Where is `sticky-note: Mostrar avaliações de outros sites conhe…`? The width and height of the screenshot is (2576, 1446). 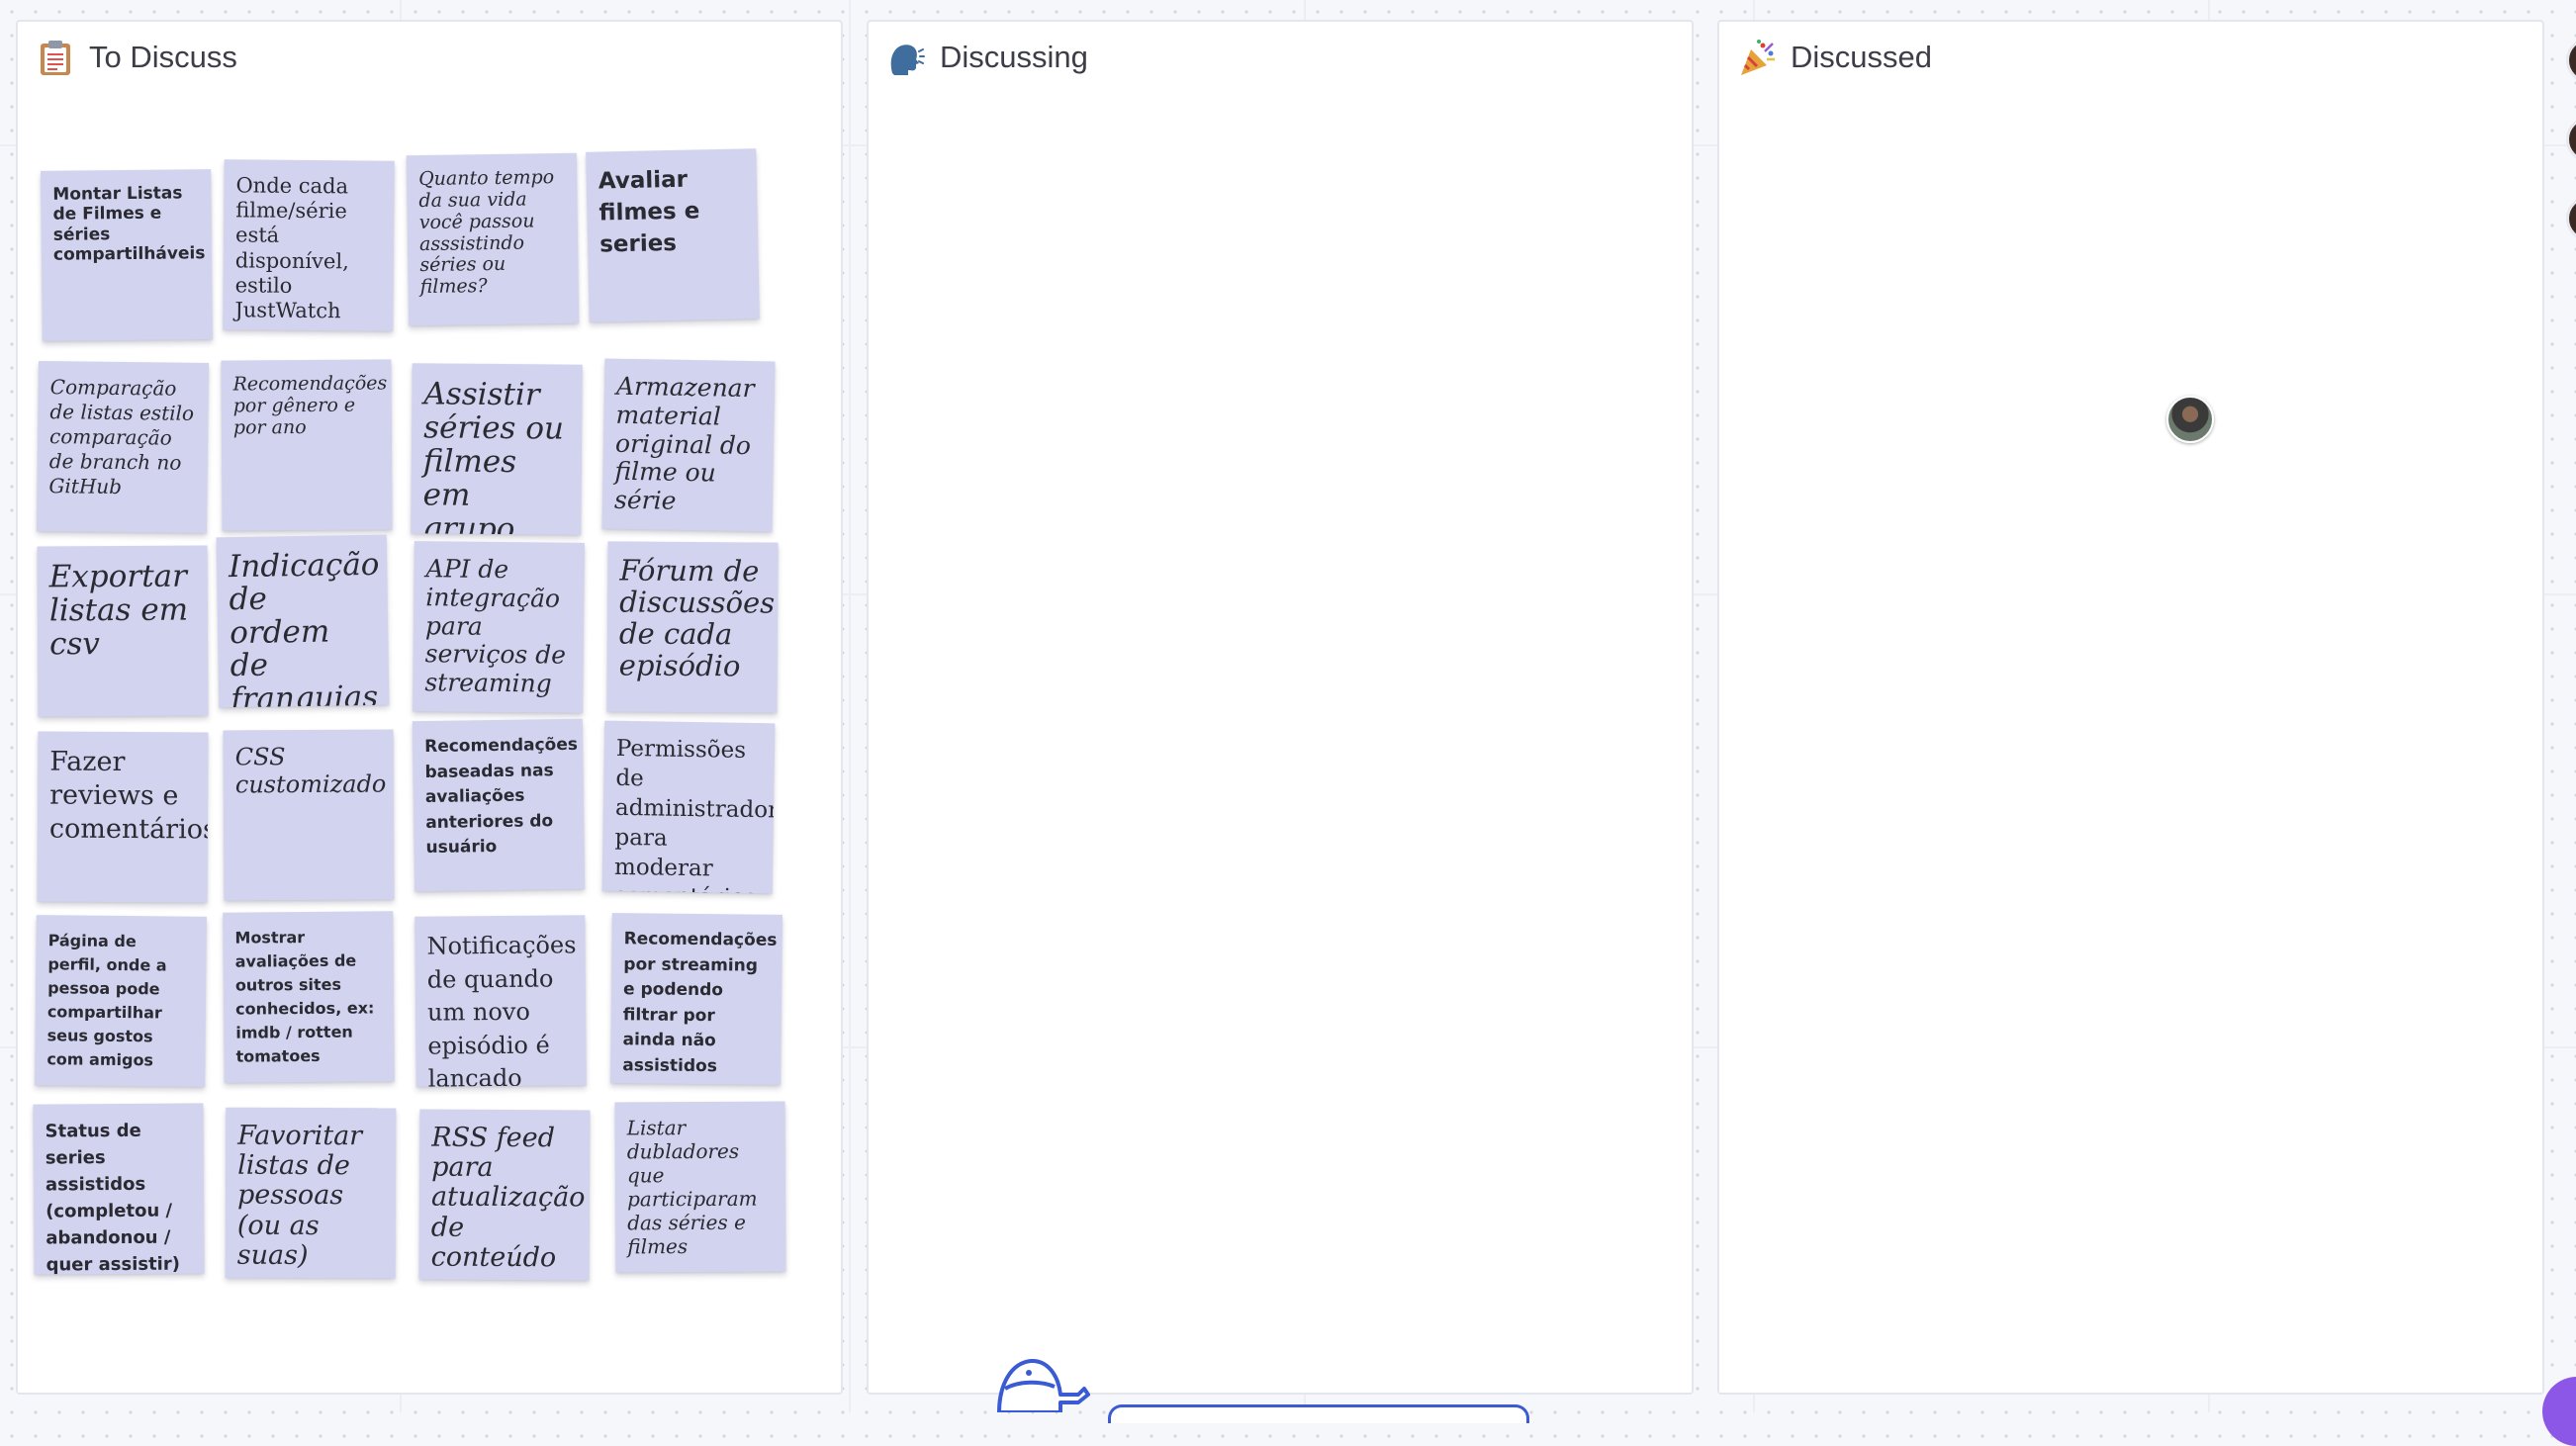 sticky-note: Mostrar avaliações de outros sites conhe… is located at coordinates (309, 997).